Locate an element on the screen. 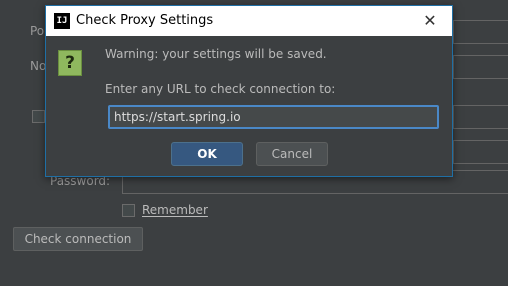 The image size is (508, 286). cancel-button: Cancel is located at coordinates (292, 154).